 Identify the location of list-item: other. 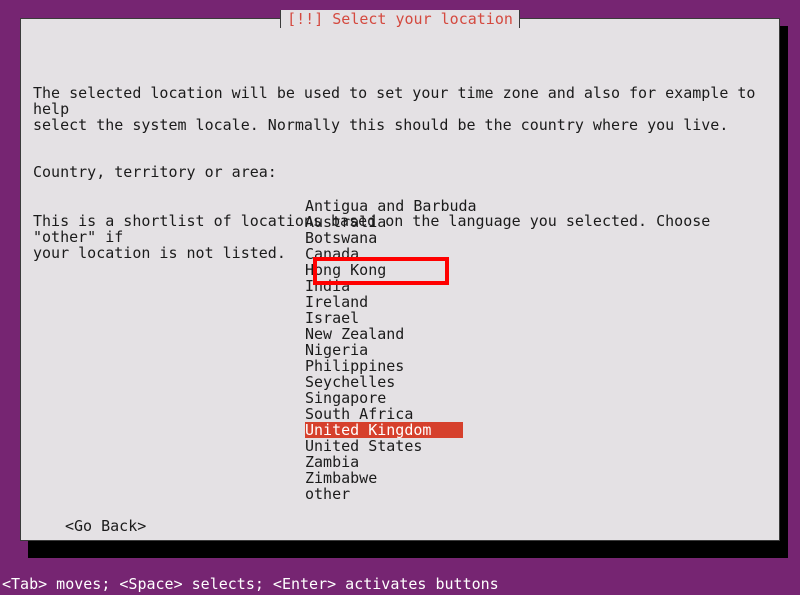
(470, 494).